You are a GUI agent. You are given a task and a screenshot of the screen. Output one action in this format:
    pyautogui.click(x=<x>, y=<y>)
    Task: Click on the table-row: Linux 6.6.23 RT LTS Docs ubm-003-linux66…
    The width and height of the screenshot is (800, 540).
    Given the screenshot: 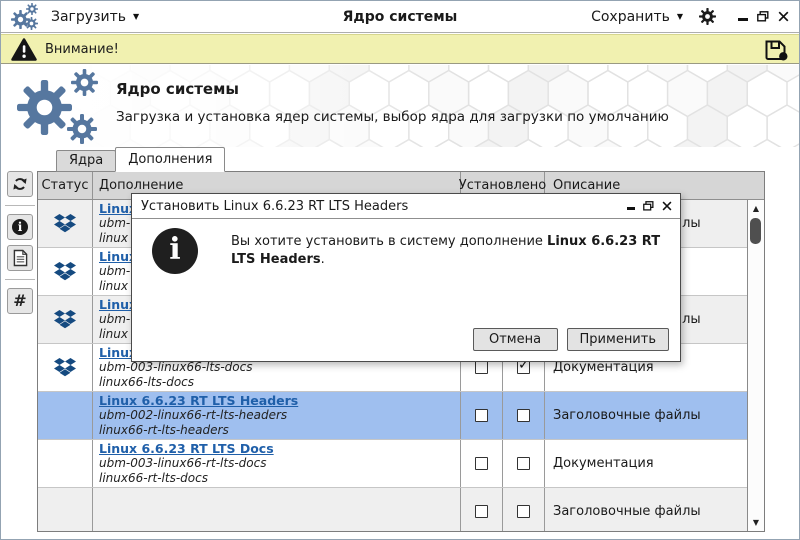 What is the action you would take?
    pyautogui.click(x=392, y=464)
    